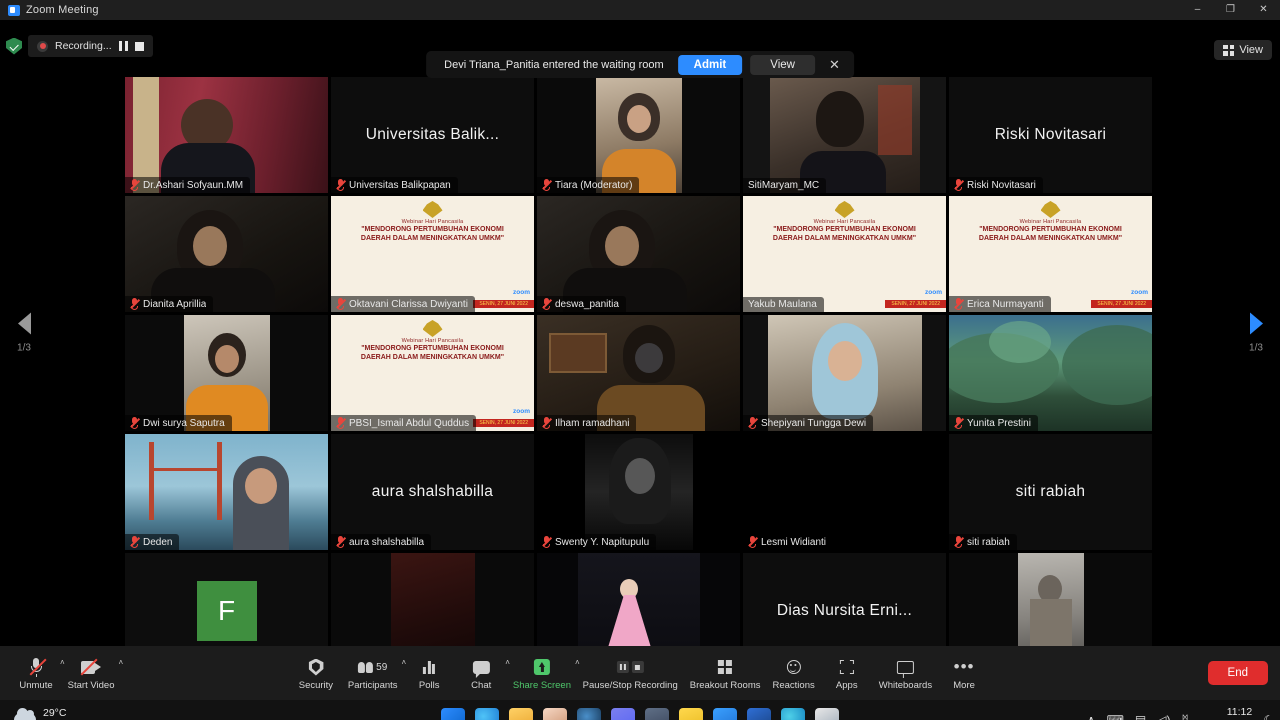 The image size is (1280, 720). I want to click on participant-tile: Swenty Y. Napitupulu, so click(638, 492).